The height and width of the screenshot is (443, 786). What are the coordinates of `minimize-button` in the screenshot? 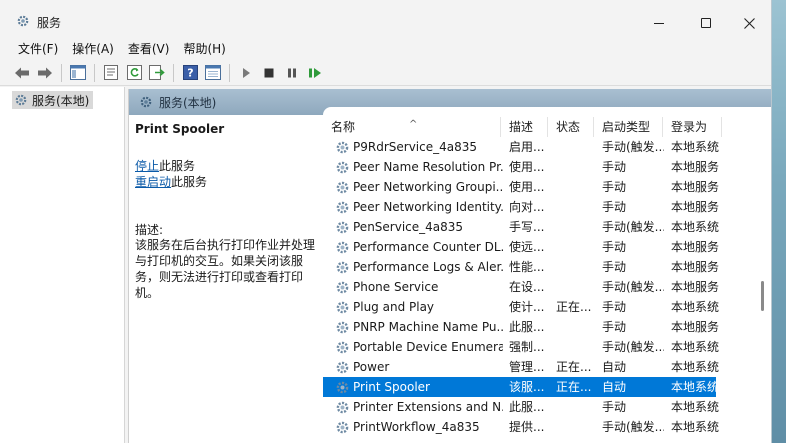 It's located at (659, 23).